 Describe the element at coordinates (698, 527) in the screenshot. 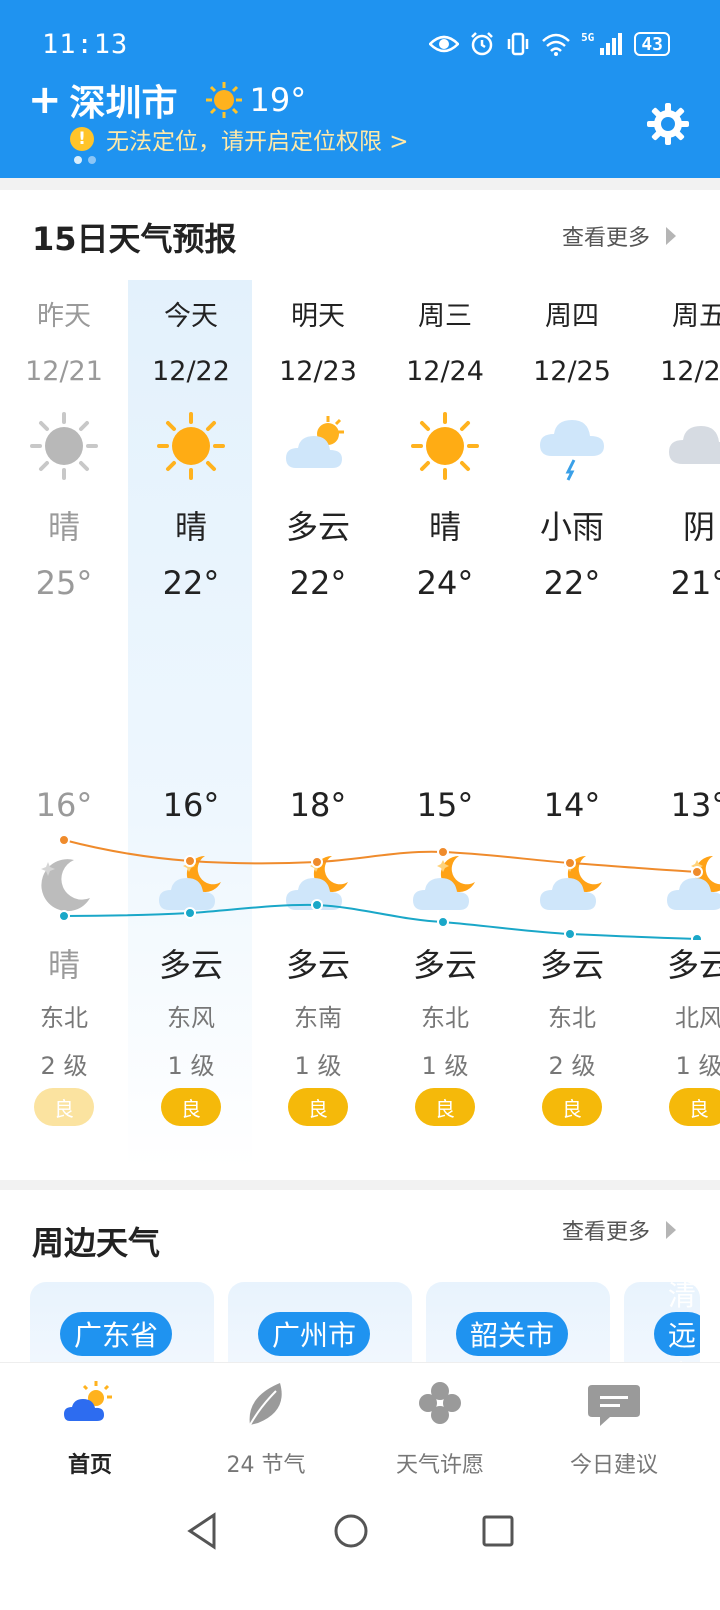

I see `day-condition: 阴` at that location.